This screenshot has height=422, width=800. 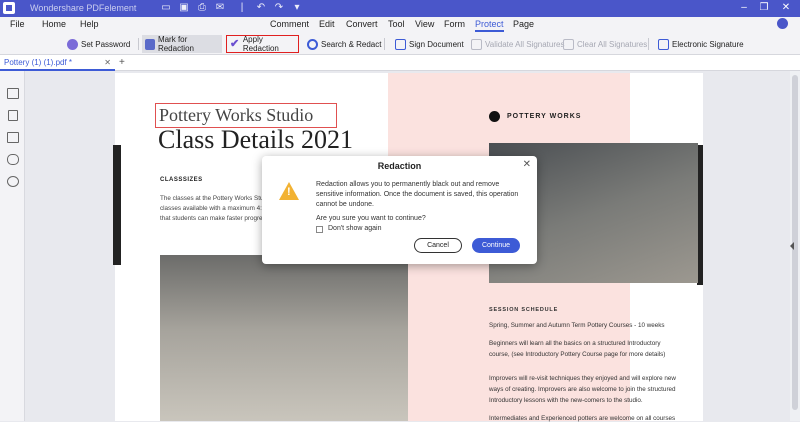 What do you see at coordinates (255, 139) in the screenshot?
I see `document-title: Class Details 2021` at bounding box center [255, 139].